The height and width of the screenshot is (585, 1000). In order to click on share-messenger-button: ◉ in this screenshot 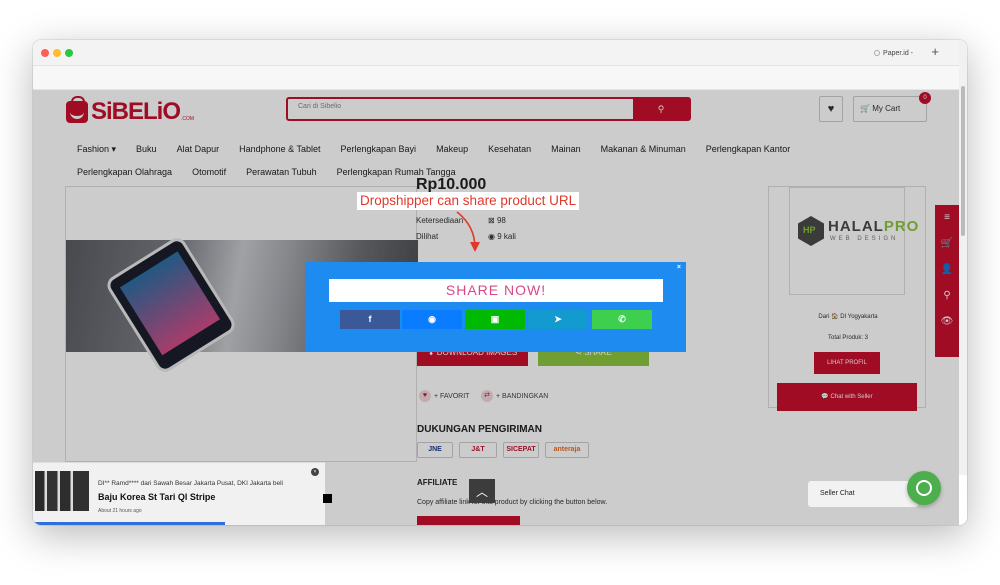, I will do `click(432, 319)`.